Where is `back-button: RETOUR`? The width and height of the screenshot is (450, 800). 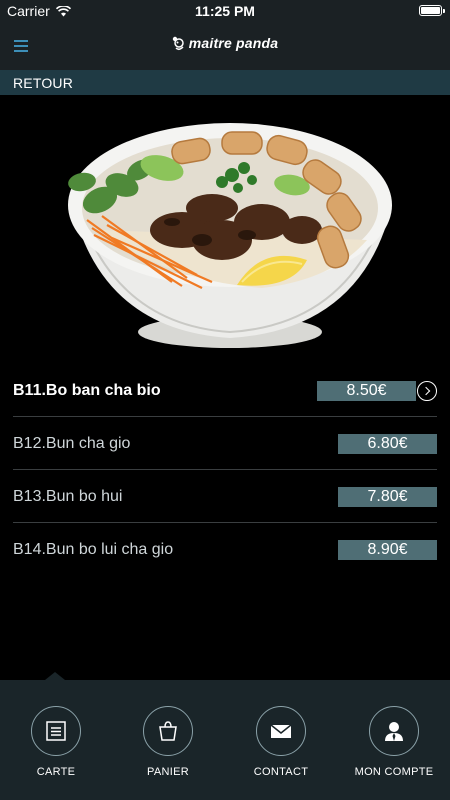
back-button: RETOUR is located at coordinates (225, 82).